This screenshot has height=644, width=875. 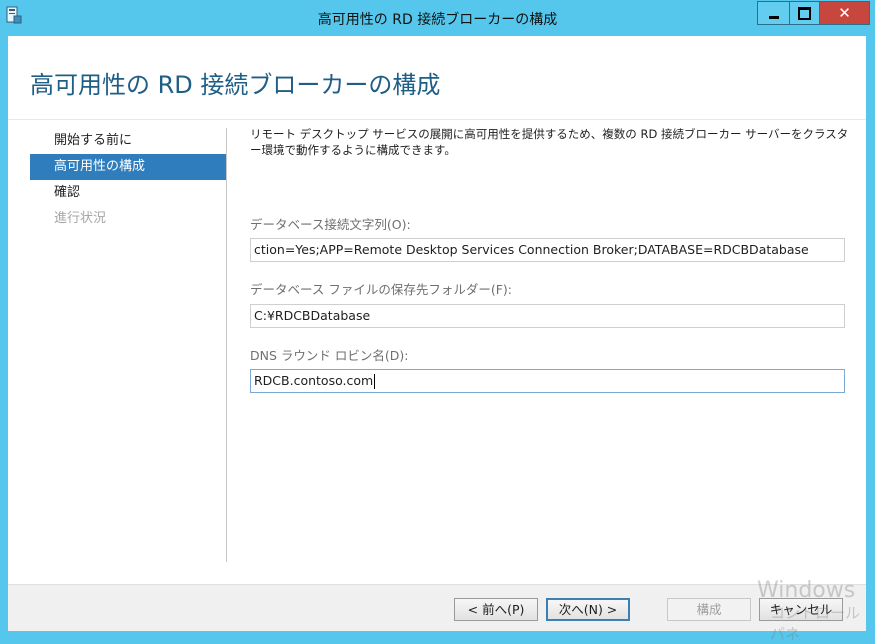 What do you see at coordinates (805, 13) in the screenshot?
I see `maximize-button` at bounding box center [805, 13].